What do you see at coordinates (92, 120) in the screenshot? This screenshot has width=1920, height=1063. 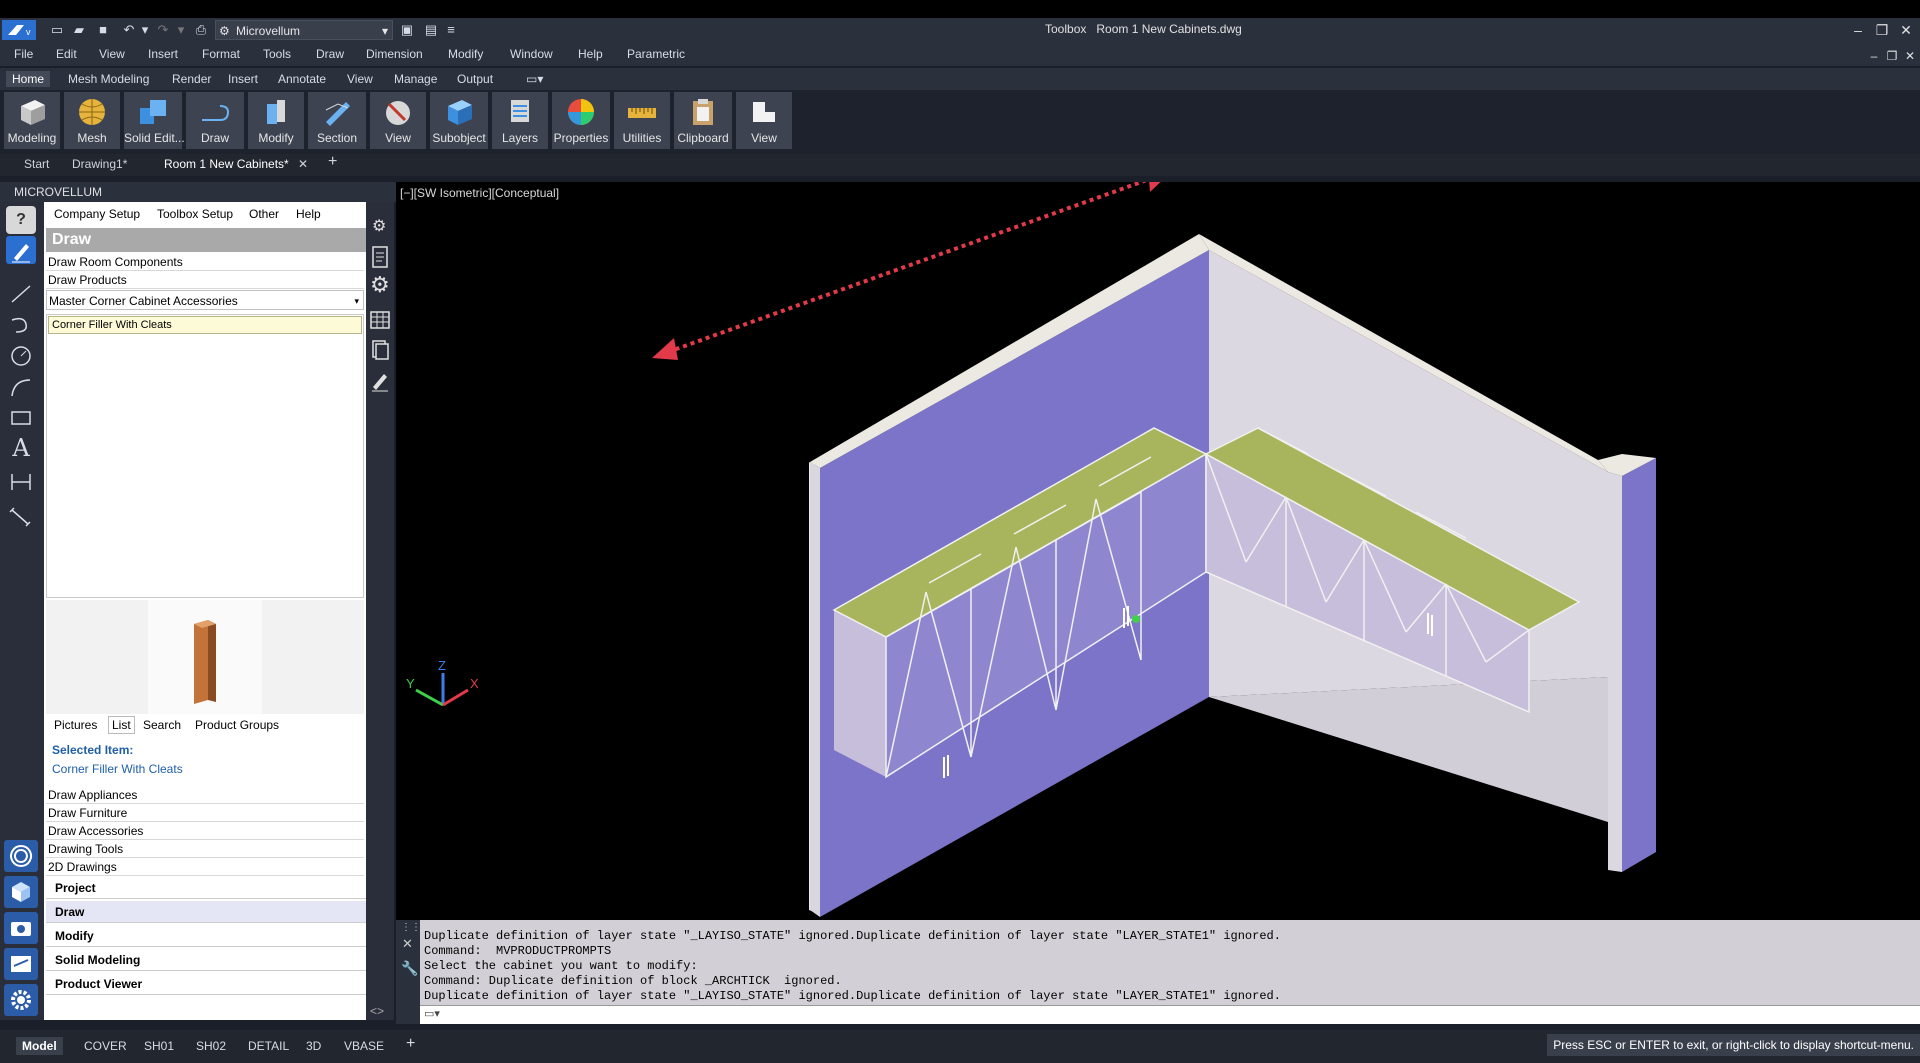 I see `ribbon-mesh-button: Mesh` at bounding box center [92, 120].